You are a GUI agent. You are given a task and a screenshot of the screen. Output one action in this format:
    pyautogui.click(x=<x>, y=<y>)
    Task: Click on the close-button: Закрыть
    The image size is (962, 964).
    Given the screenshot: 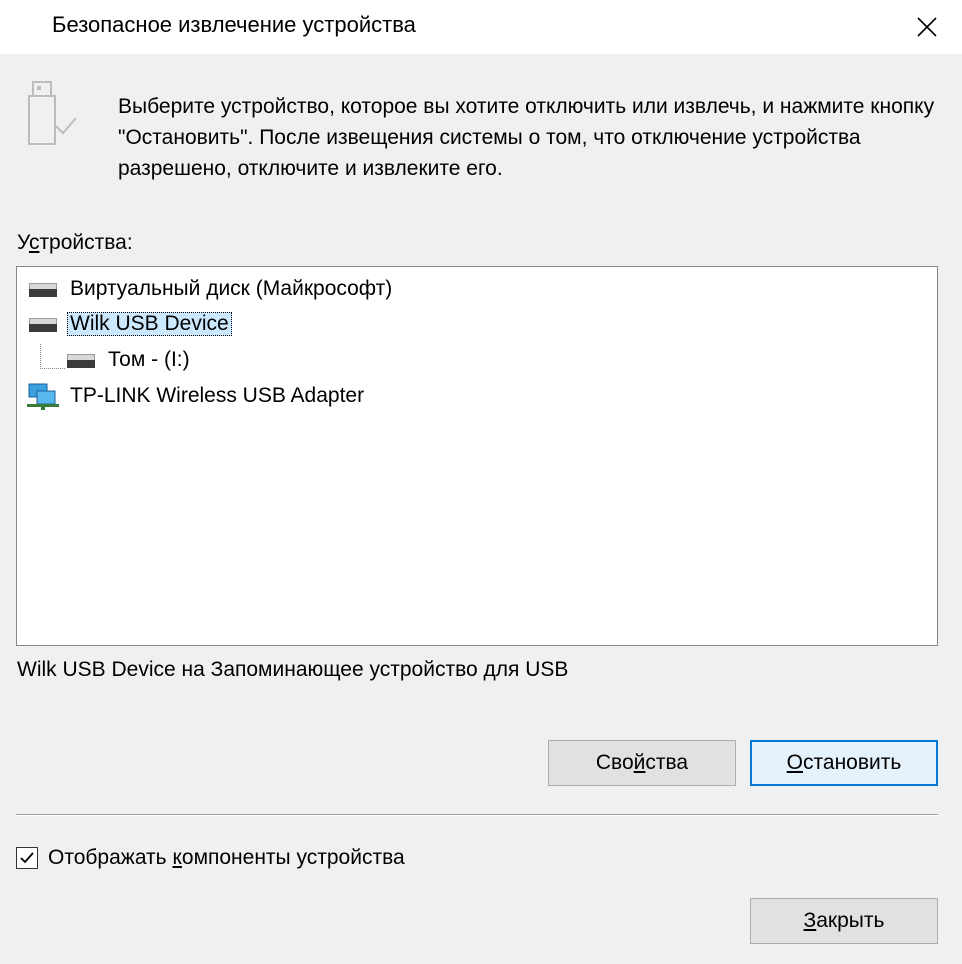 What is the action you would take?
    pyautogui.click(x=844, y=921)
    